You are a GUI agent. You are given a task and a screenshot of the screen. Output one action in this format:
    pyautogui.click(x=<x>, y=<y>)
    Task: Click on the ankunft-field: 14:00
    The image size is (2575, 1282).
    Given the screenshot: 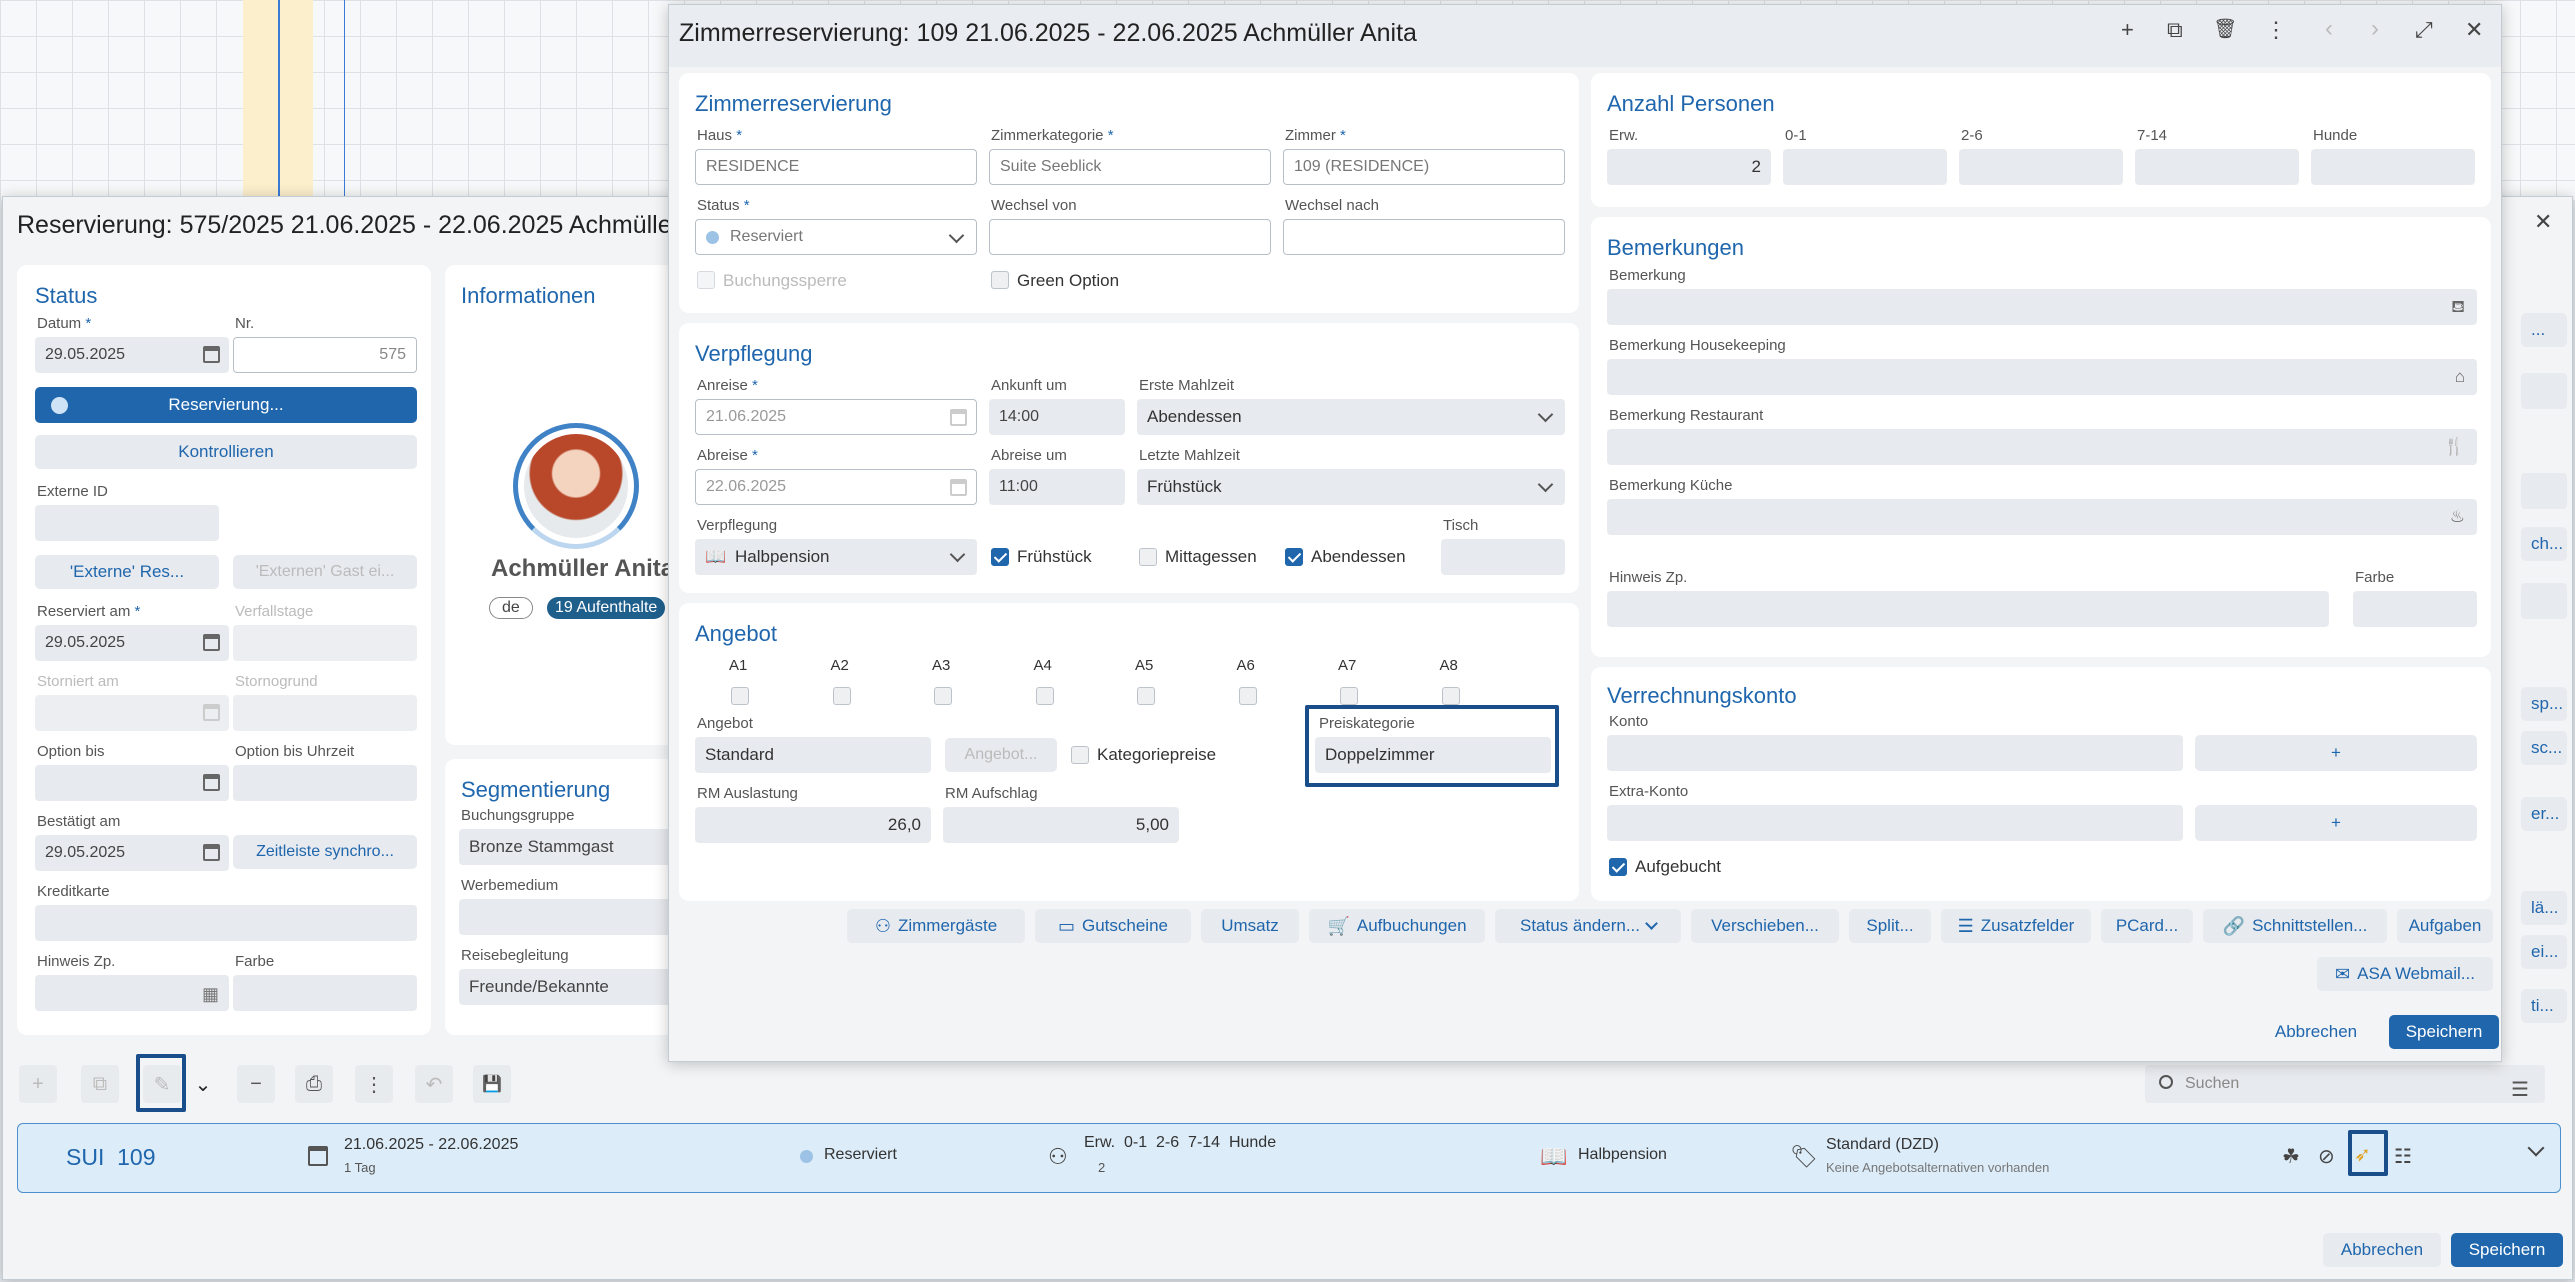 What is the action you would take?
    pyautogui.click(x=1057, y=417)
    